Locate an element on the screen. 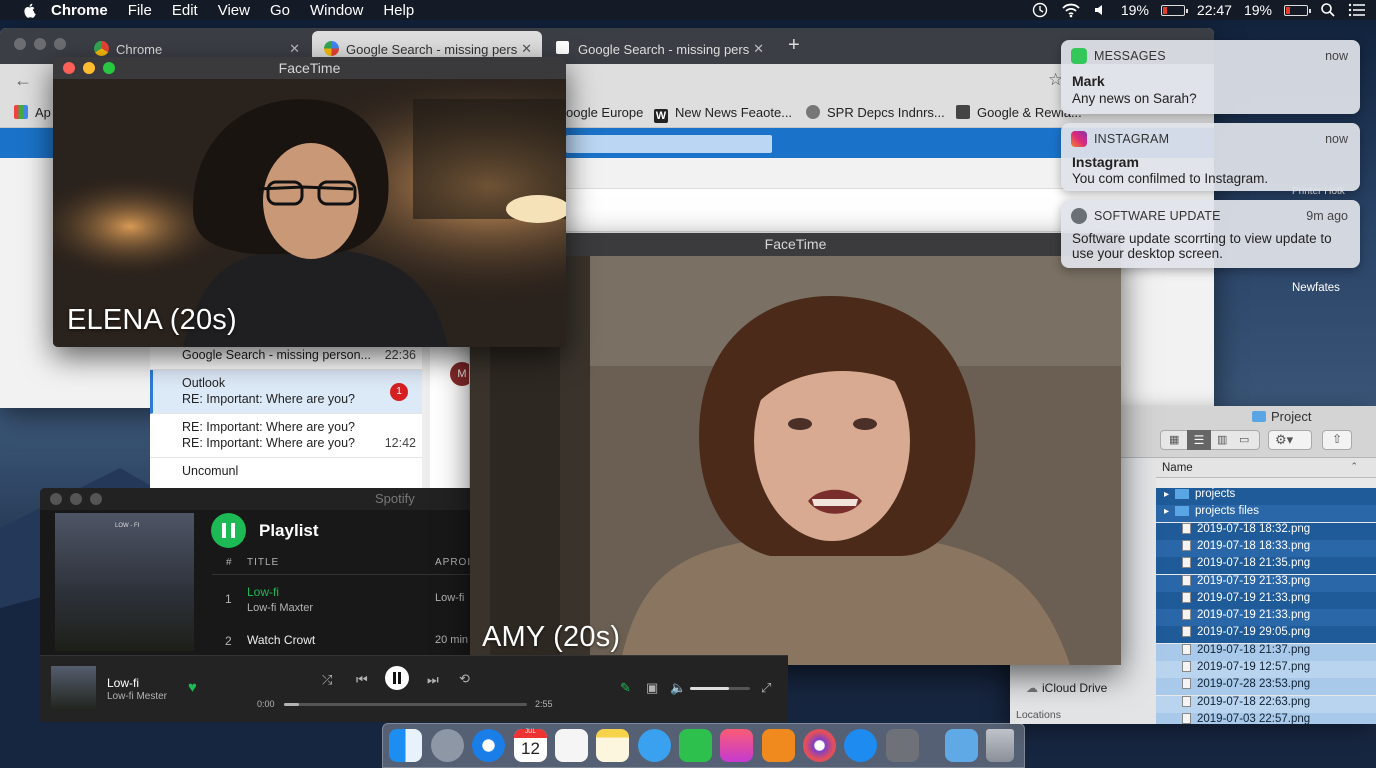 The width and height of the screenshot is (1376, 768). repeat-icon: ⟲ is located at coordinates (464, 679).